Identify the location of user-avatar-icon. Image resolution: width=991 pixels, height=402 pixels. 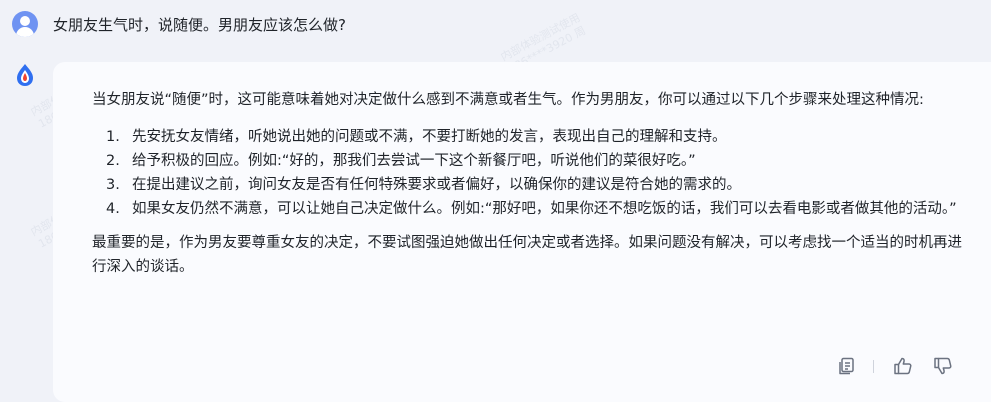
(25, 24).